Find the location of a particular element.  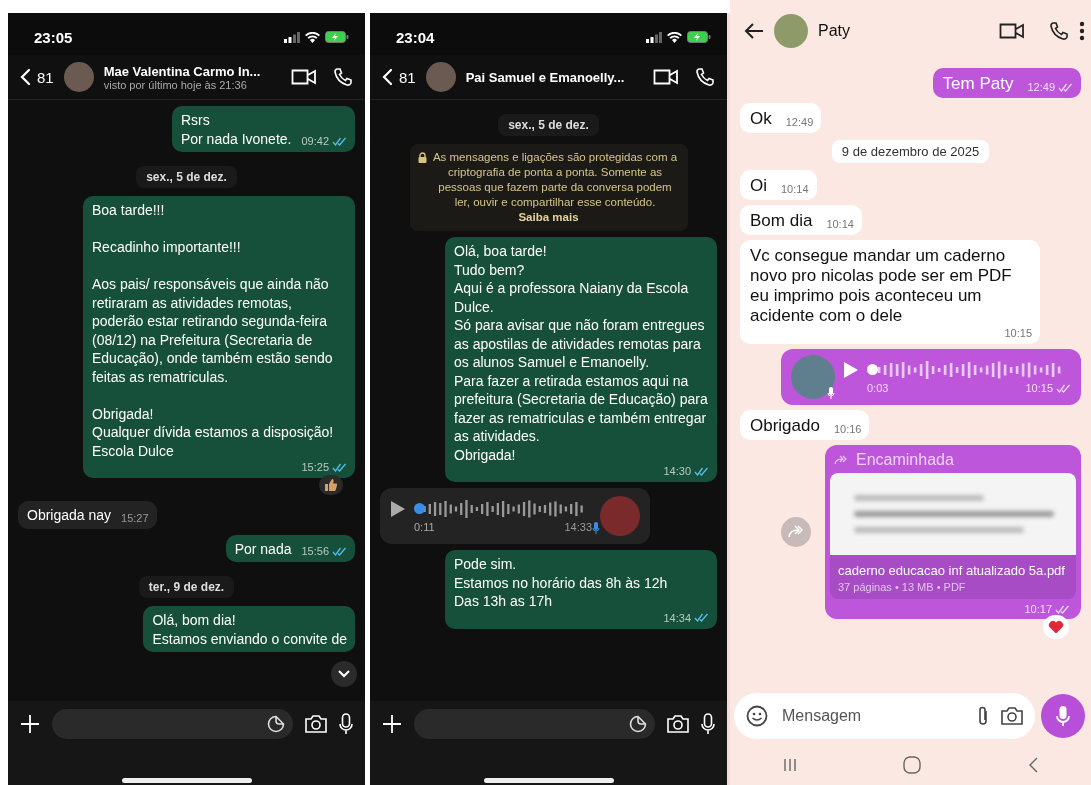

learn-more-link: Saiba mais is located at coordinates (548, 217).